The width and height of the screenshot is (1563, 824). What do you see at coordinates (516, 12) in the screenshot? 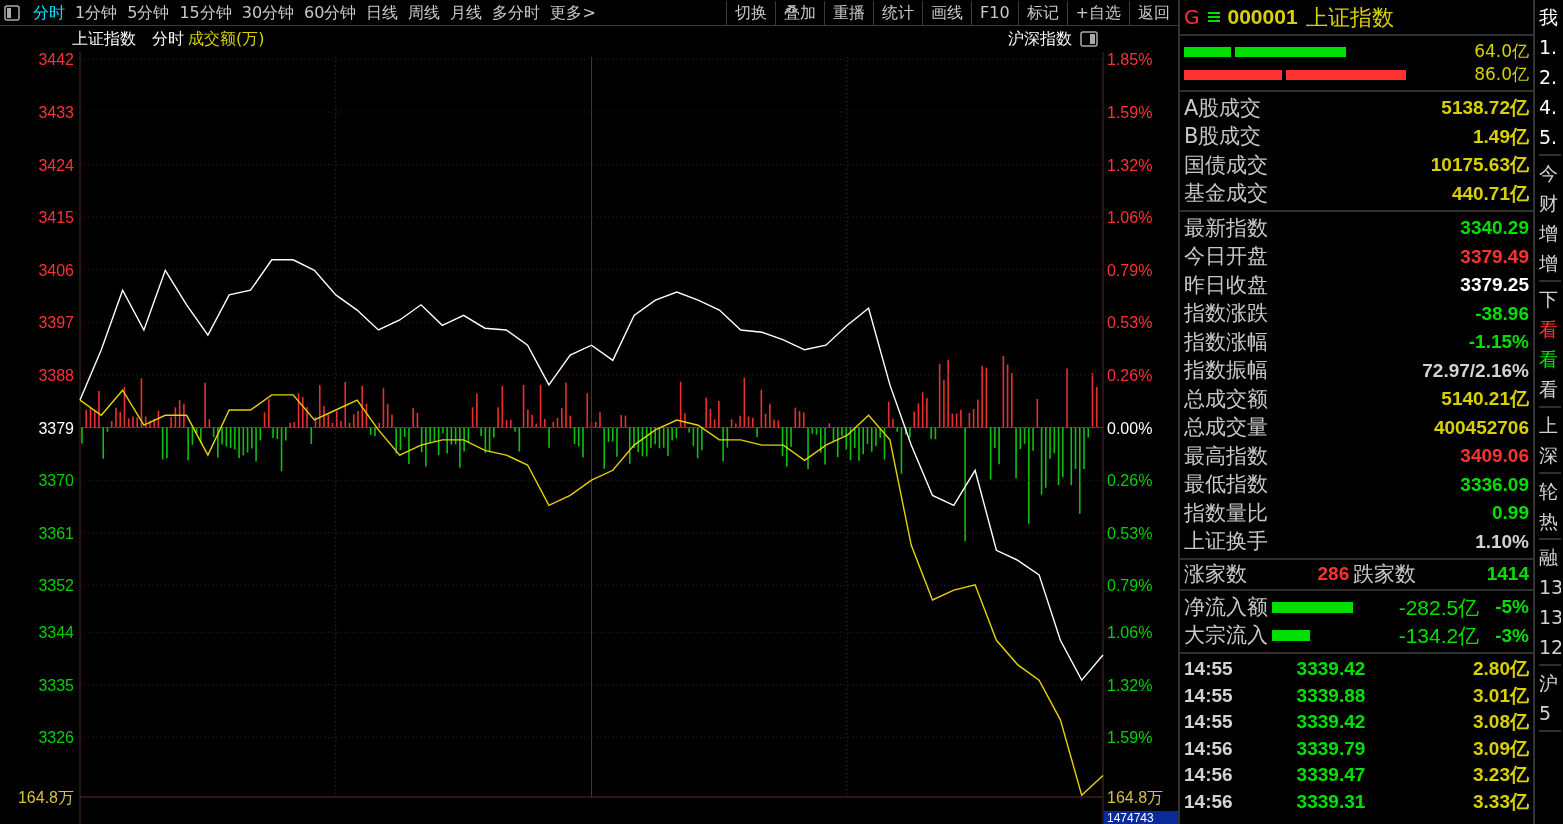
I see `period-tab: 多分时` at bounding box center [516, 12].